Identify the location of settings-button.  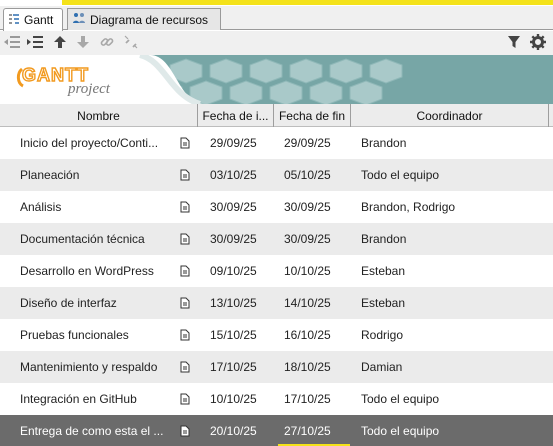
(538, 43).